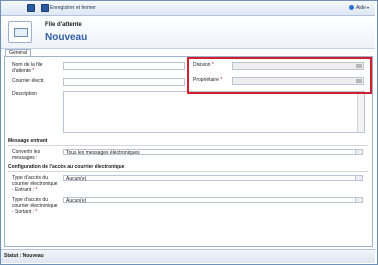 This screenshot has height=265, width=378. What do you see at coordinates (360, 112) in the screenshot?
I see `scrollbar` at bounding box center [360, 112].